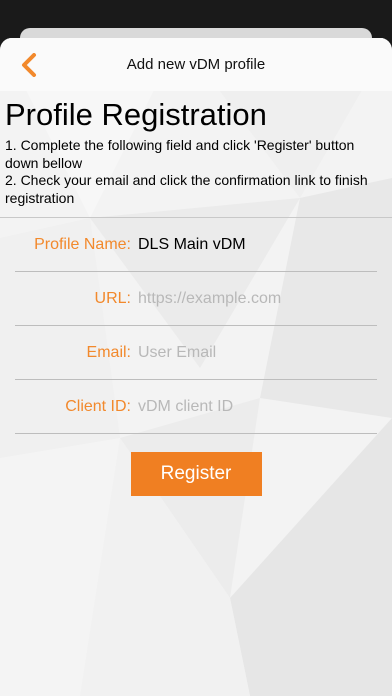  I want to click on url-input, so click(257, 298).